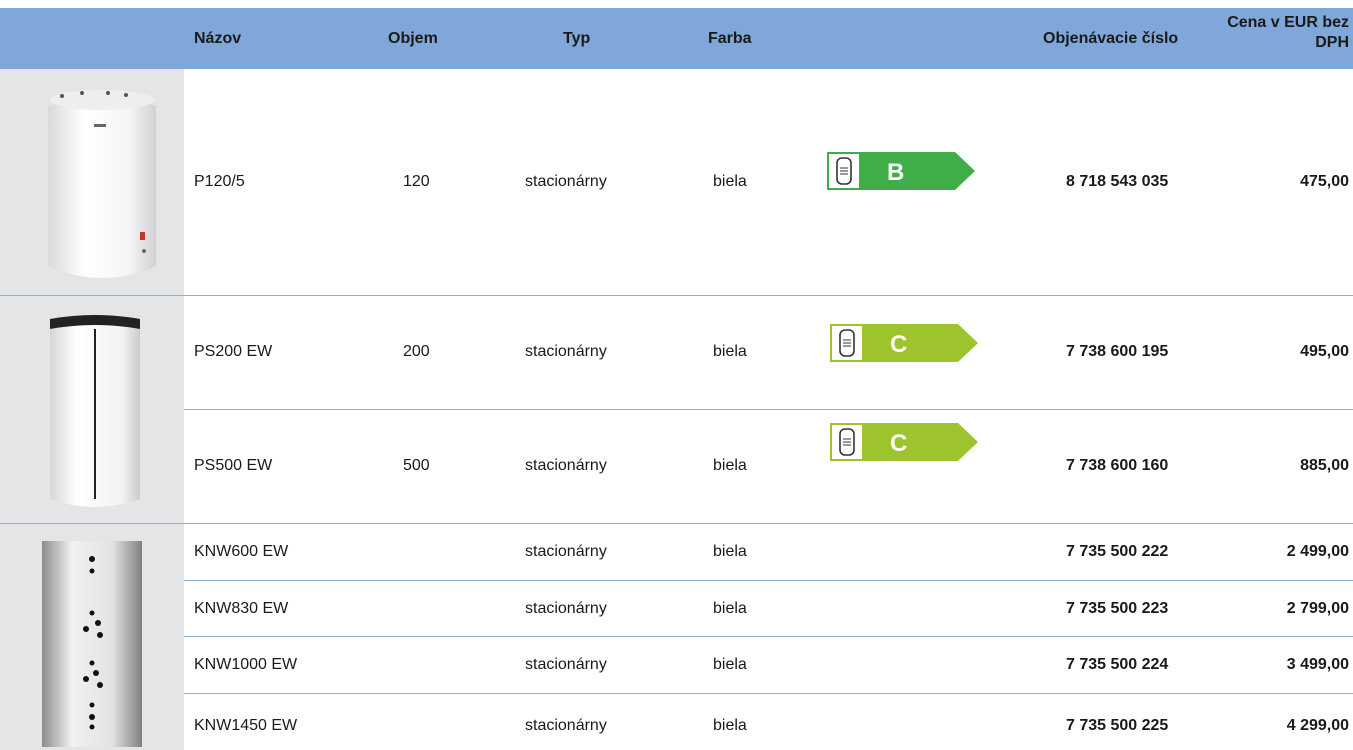 The image size is (1353, 750). Describe the element at coordinates (895, 172) in the screenshot. I see `energy-class-letter: B` at that location.